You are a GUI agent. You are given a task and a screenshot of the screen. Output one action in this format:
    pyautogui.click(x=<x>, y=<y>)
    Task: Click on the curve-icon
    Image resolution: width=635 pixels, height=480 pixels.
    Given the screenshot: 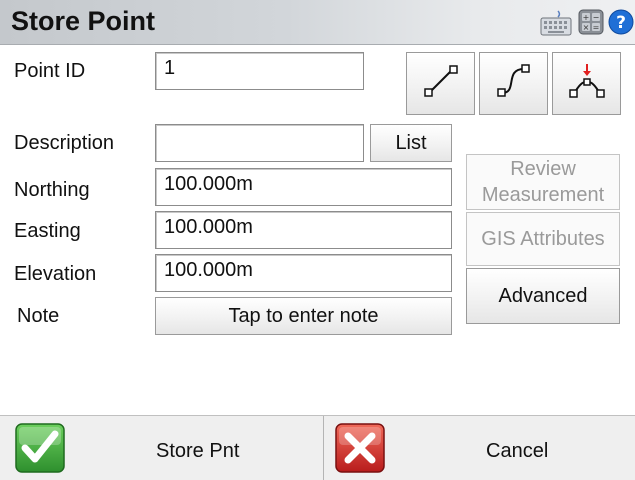 What is the action you would take?
    pyautogui.click(x=514, y=84)
    